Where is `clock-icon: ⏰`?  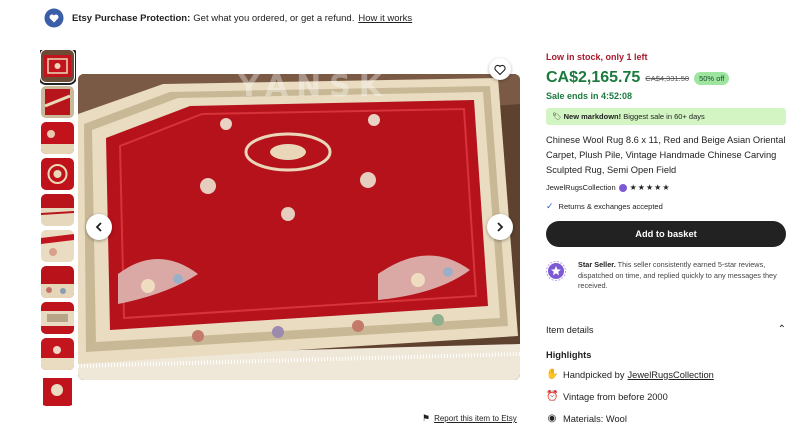
clock-icon: ⏰ is located at coordinates (552, 396).